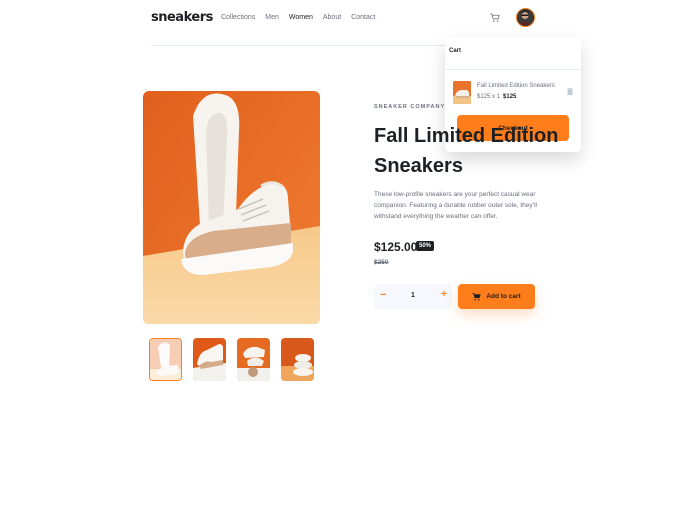  I want to click on nav-link-about: About, so click(332, 17).